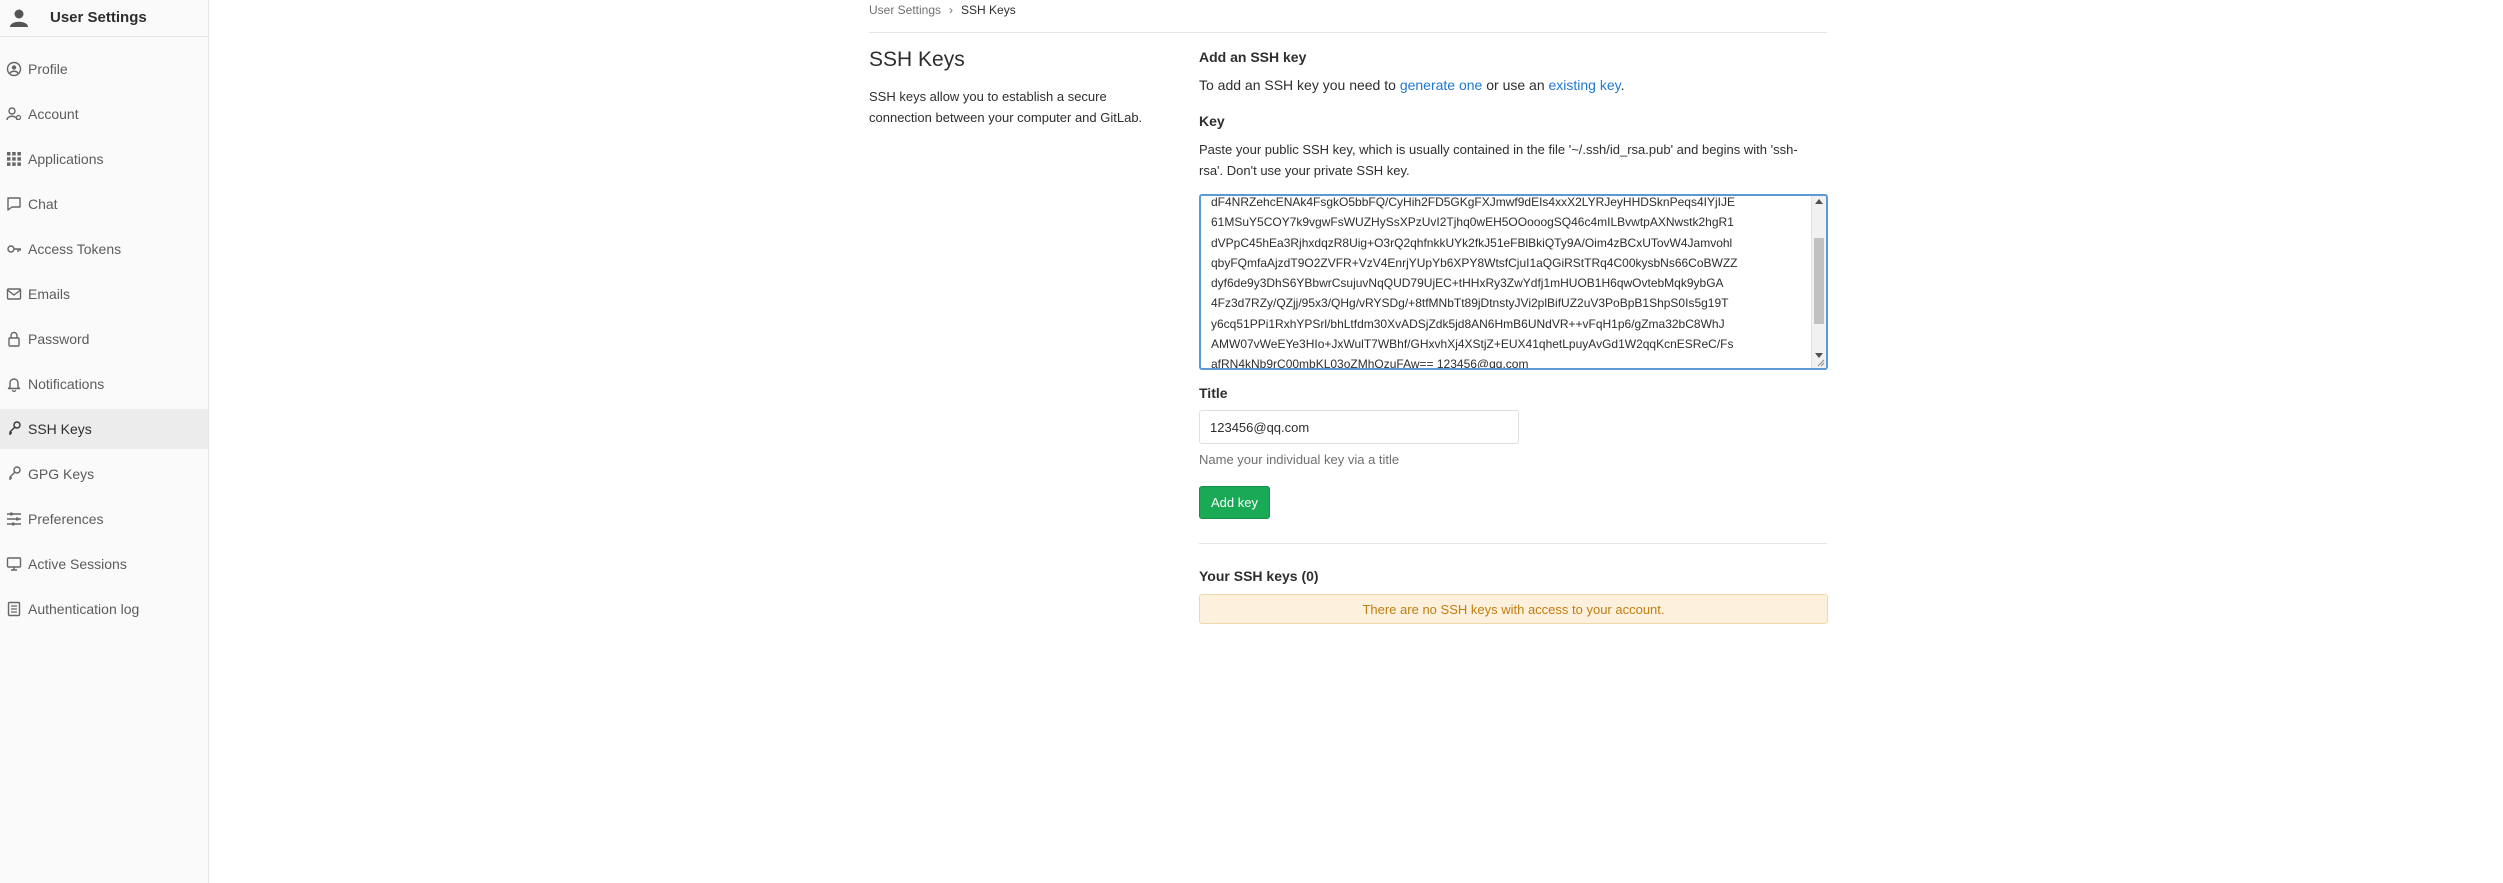 Image resolution: width=2503 pixels, height=883 pixels. Describe the element at coordinates (1819, 201) in the screenshot. I see `scroll-up-arrow-icon` at that location.